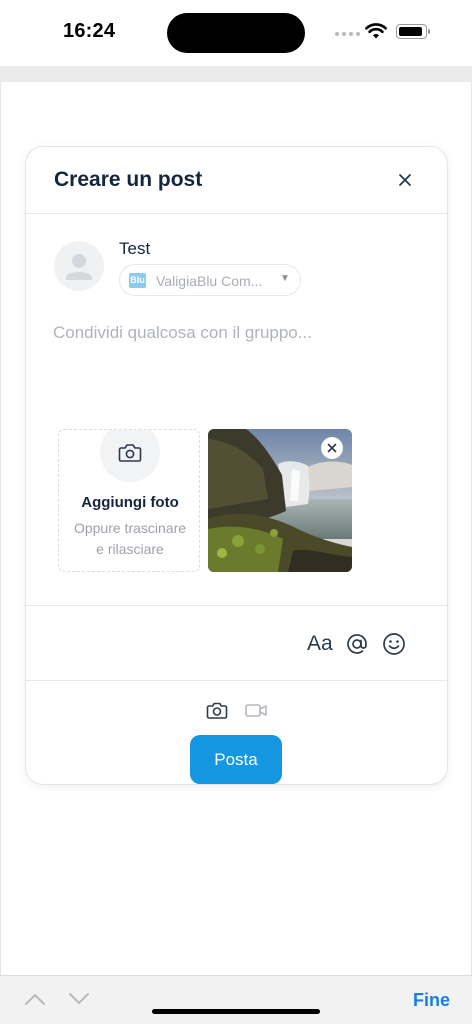 The image size is (472, 1024). I want to click on avatar, so click(79, 266).